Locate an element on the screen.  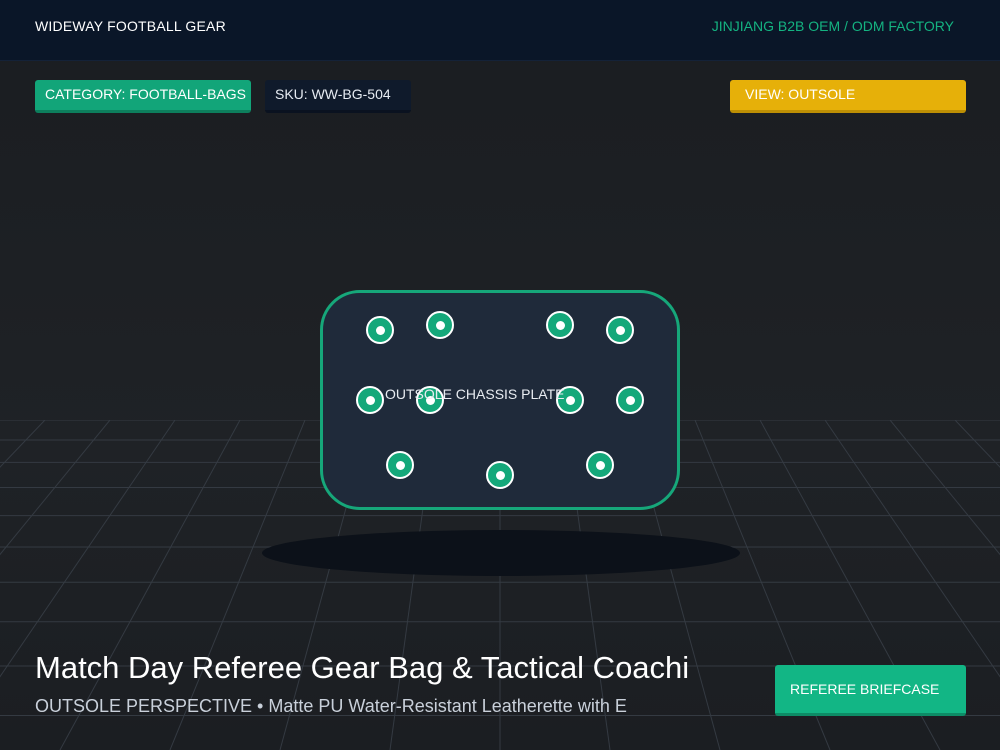
view-toggle-button: VIEW: OUTSOLE is located at coordinates (848, 96).